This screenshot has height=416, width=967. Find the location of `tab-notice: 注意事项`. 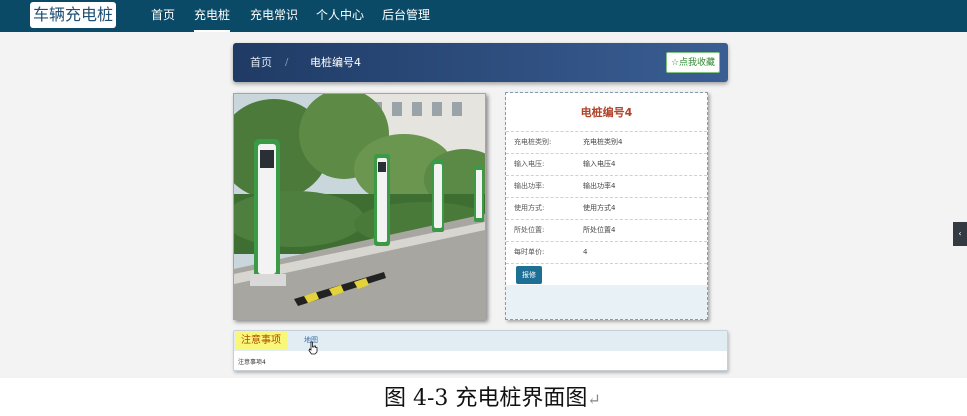

tab-notice: 注意事项 is located at coordinates (261, 341).